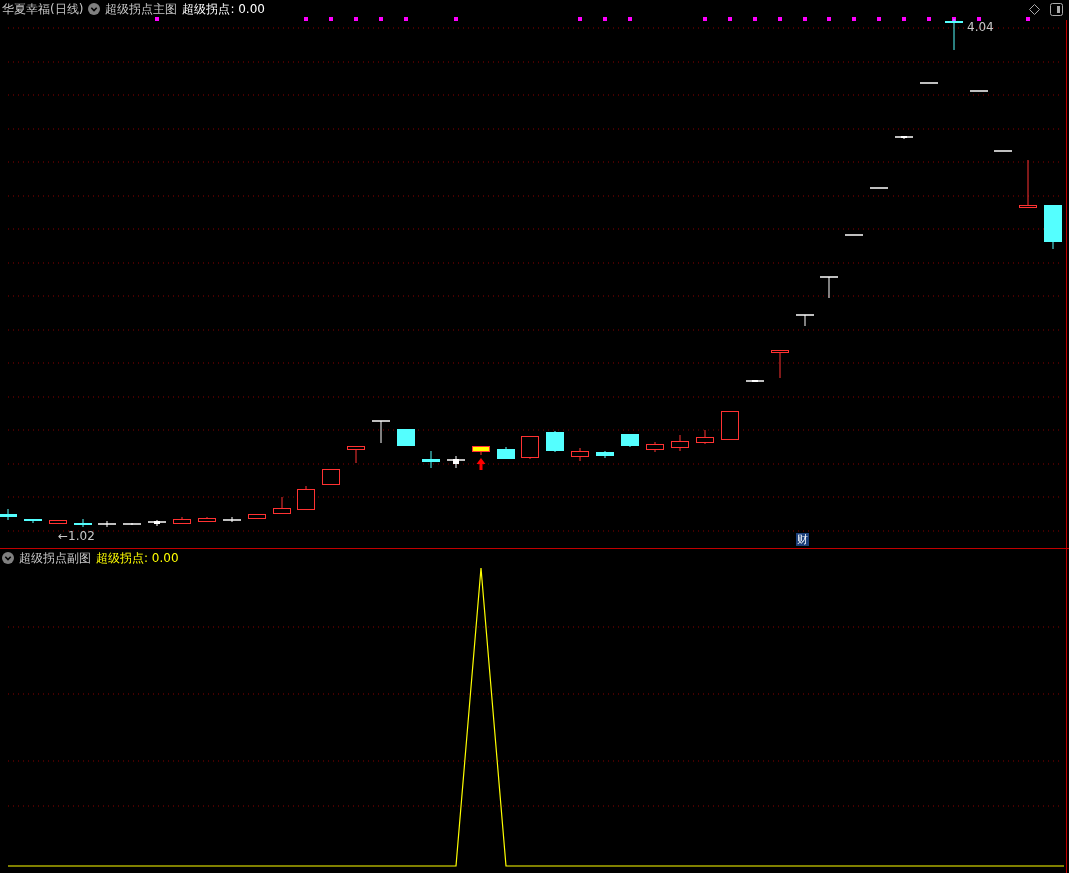 Image resolution: width=1069 pixels, height=873 pixels. I want to click on indicator-name: 超级拐点主图, so click(141, 9).